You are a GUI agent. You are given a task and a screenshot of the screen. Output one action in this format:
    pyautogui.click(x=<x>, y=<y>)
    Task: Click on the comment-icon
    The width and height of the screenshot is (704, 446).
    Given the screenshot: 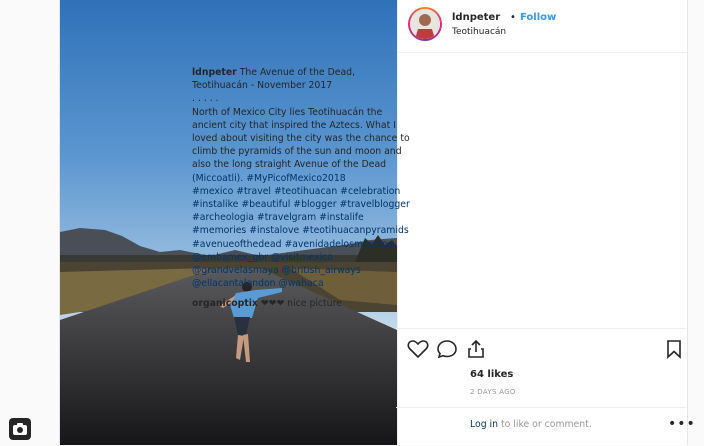 What is the action you would take?
    pyautogui.click(x=447, y=349)
    